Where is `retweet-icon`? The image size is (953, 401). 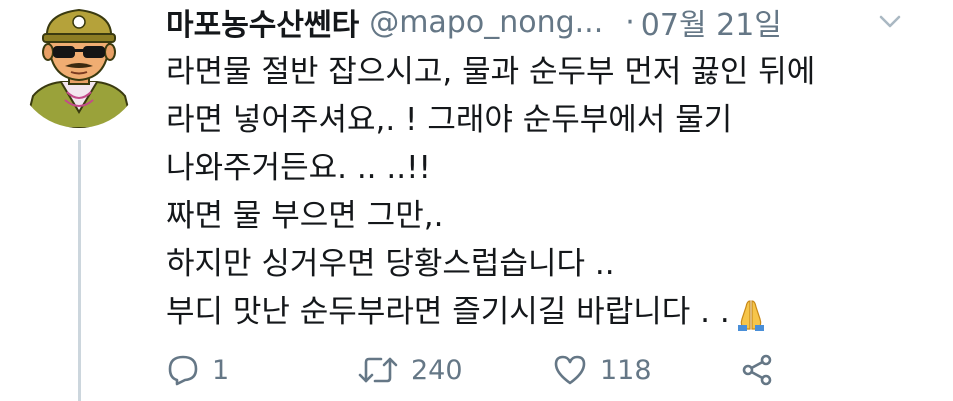
retweet-icon is located at coordinates (378, 370).